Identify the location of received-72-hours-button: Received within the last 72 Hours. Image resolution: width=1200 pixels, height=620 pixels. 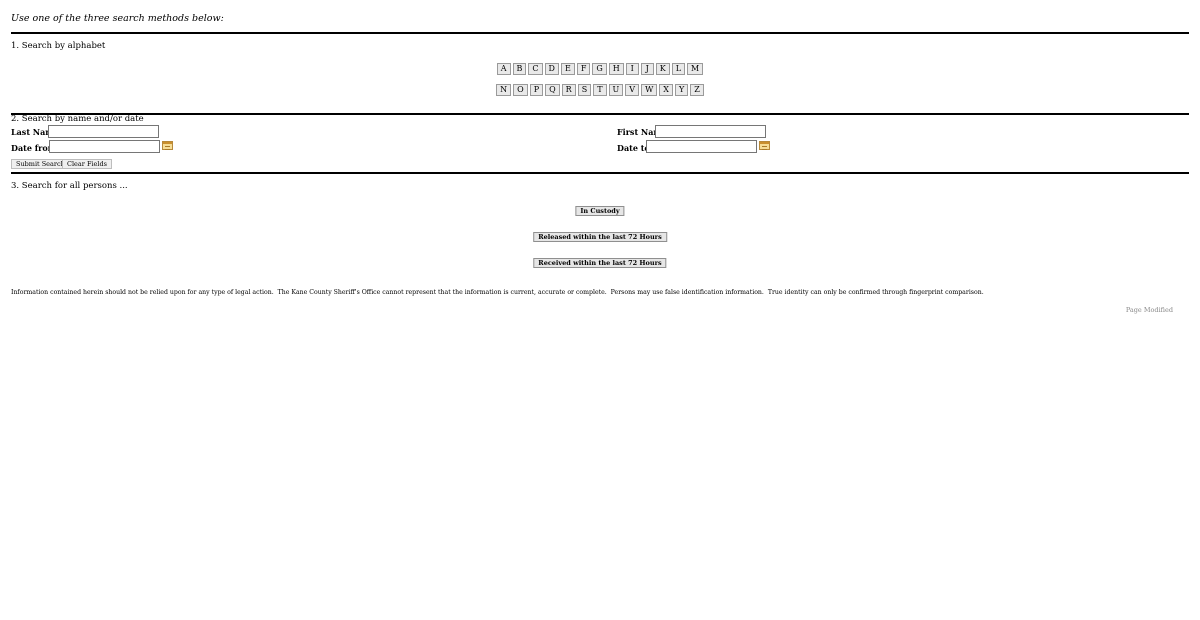
(600, 263).